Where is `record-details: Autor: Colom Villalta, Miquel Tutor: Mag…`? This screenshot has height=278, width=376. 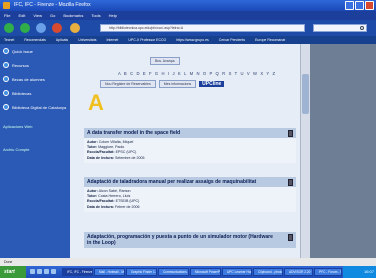 record-details: Autor: Colom Villalta, Miquel Tutor: Mag… is located at coordinates (190, 150).